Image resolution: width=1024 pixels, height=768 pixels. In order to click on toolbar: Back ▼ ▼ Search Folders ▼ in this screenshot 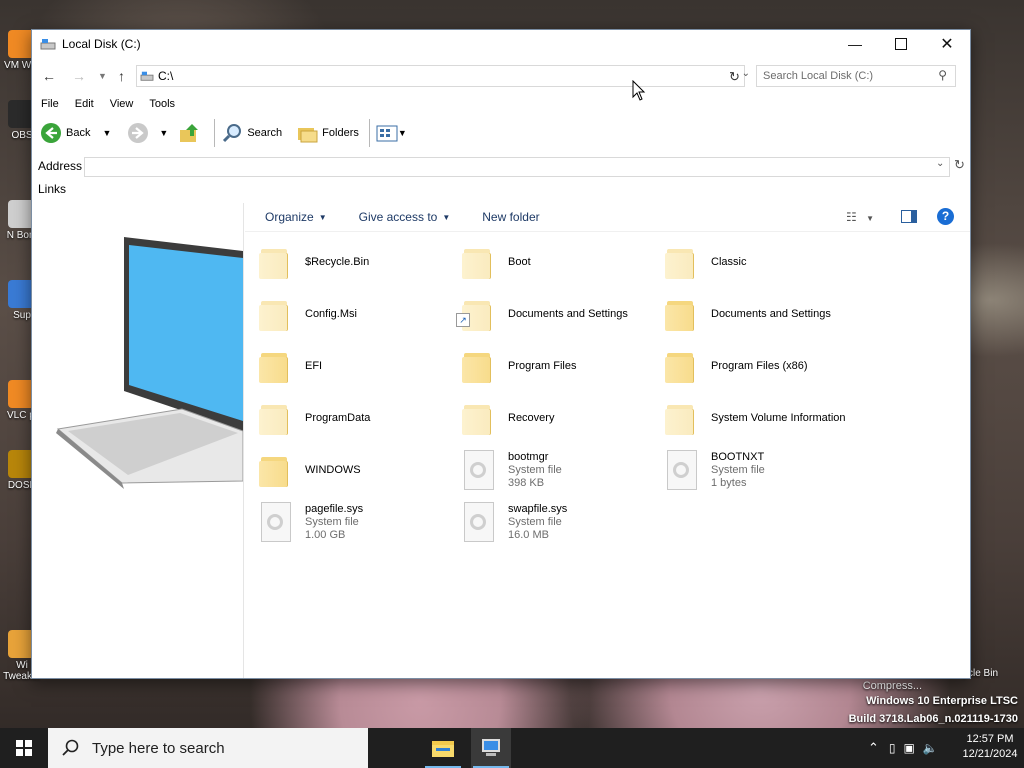, I will do `click(501, 133)`.